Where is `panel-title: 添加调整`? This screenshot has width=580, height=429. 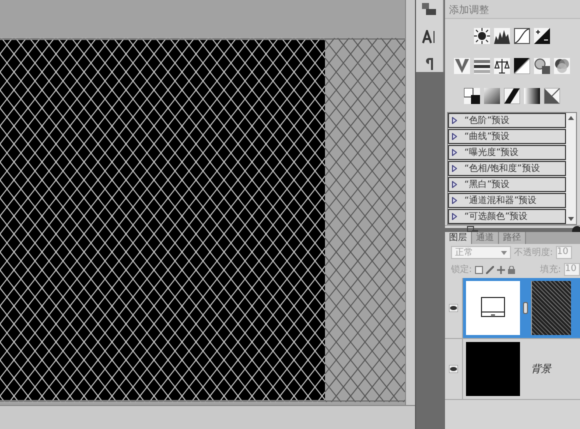
panel-title: 添加调整 is located at coordinates (512, 9).